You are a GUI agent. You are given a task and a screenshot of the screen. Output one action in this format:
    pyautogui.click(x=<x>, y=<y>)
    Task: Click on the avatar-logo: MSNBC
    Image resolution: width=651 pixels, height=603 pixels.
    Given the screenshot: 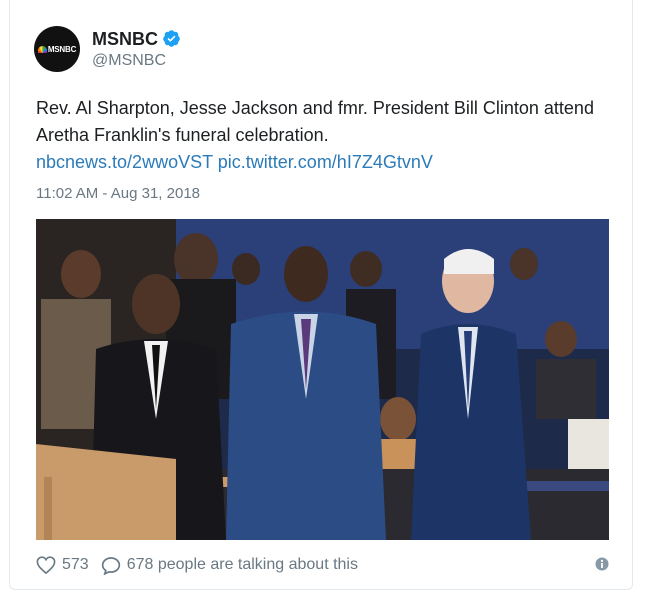 What is the action you would take?
    pyautogui.click(x=57, y=49)
    